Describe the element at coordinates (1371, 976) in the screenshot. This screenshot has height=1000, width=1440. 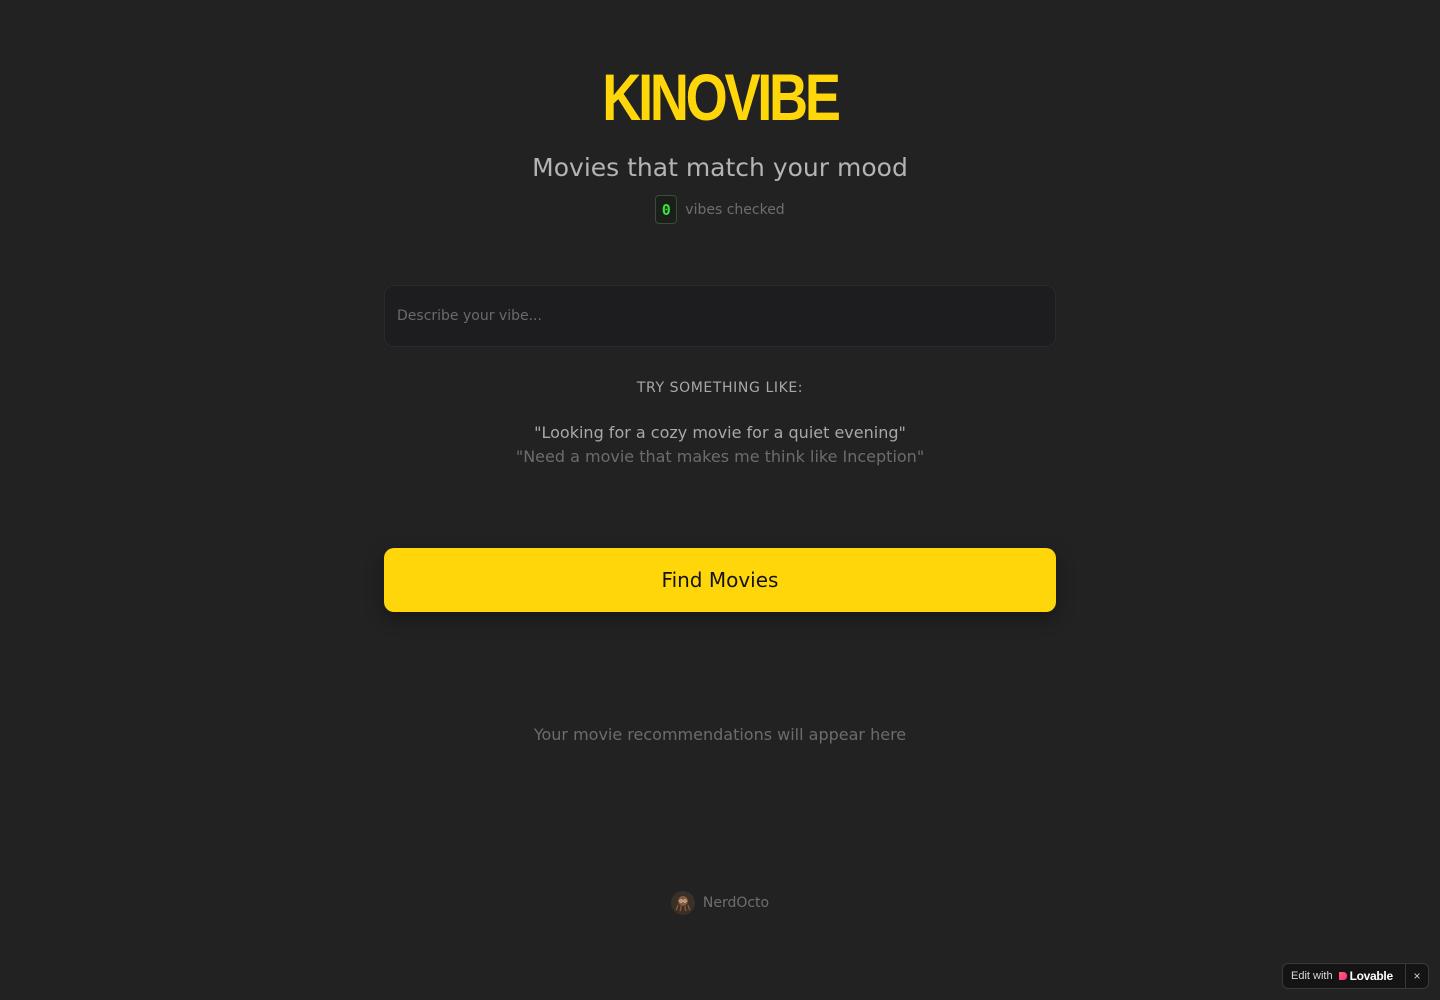
I see `brand-label: Lovable` at that location.